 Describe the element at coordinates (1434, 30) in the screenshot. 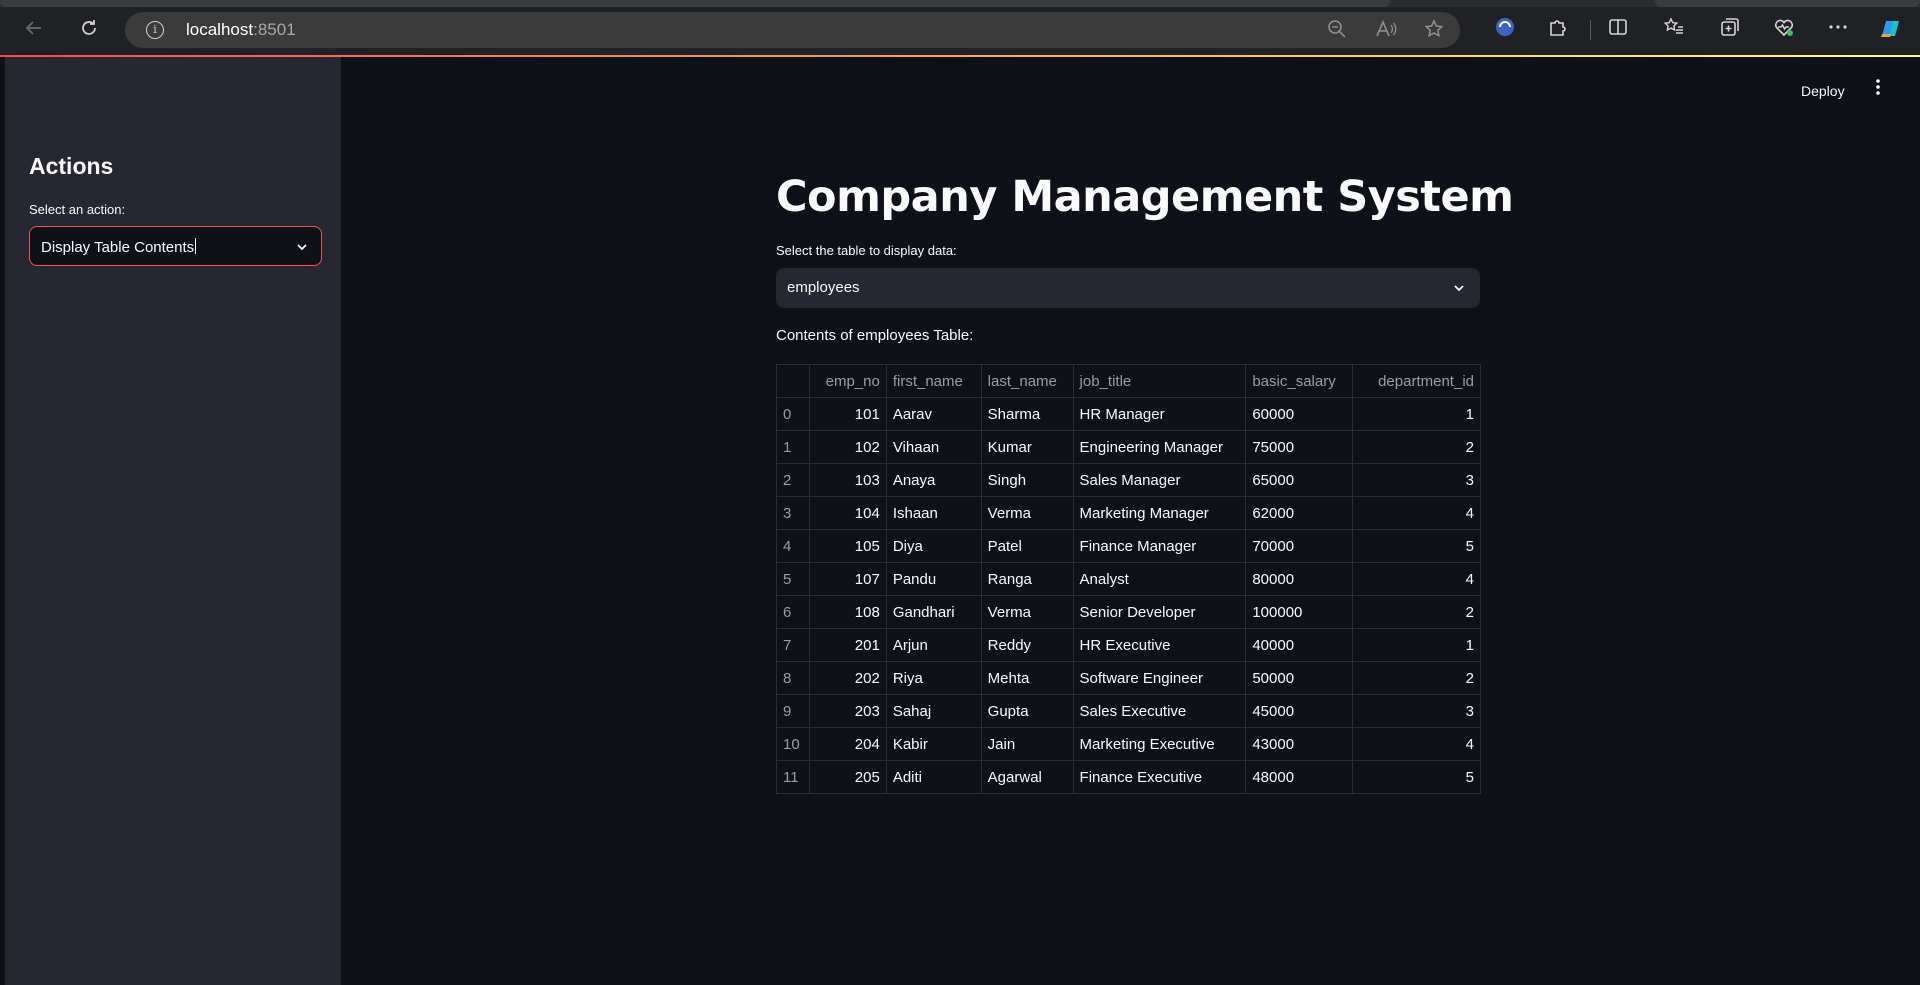

I see `favorite-star-icon` at that location.